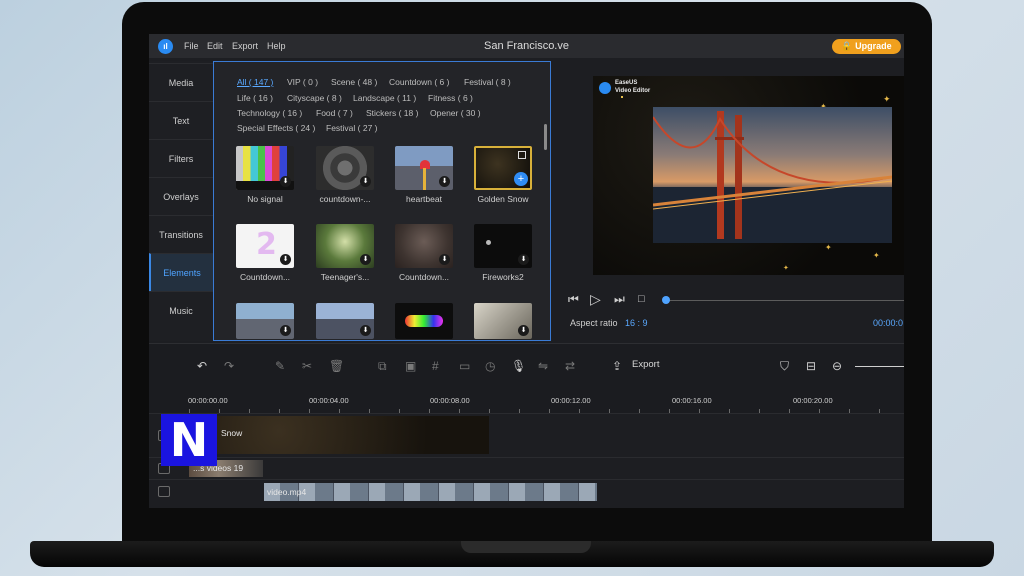 Image resolution: width=1024 pixels, height=576 pixels. I want to click on copy-icon: ▣, so click(410, 366).